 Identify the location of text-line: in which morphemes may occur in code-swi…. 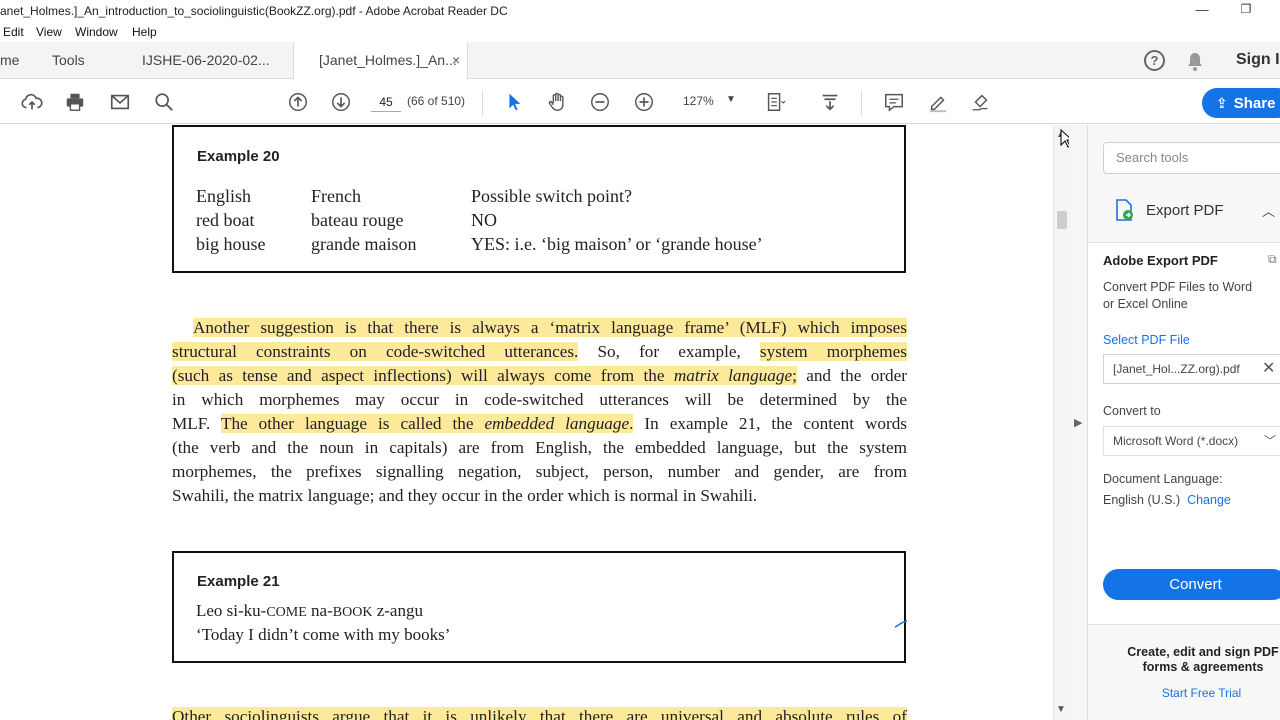
(539, 399).